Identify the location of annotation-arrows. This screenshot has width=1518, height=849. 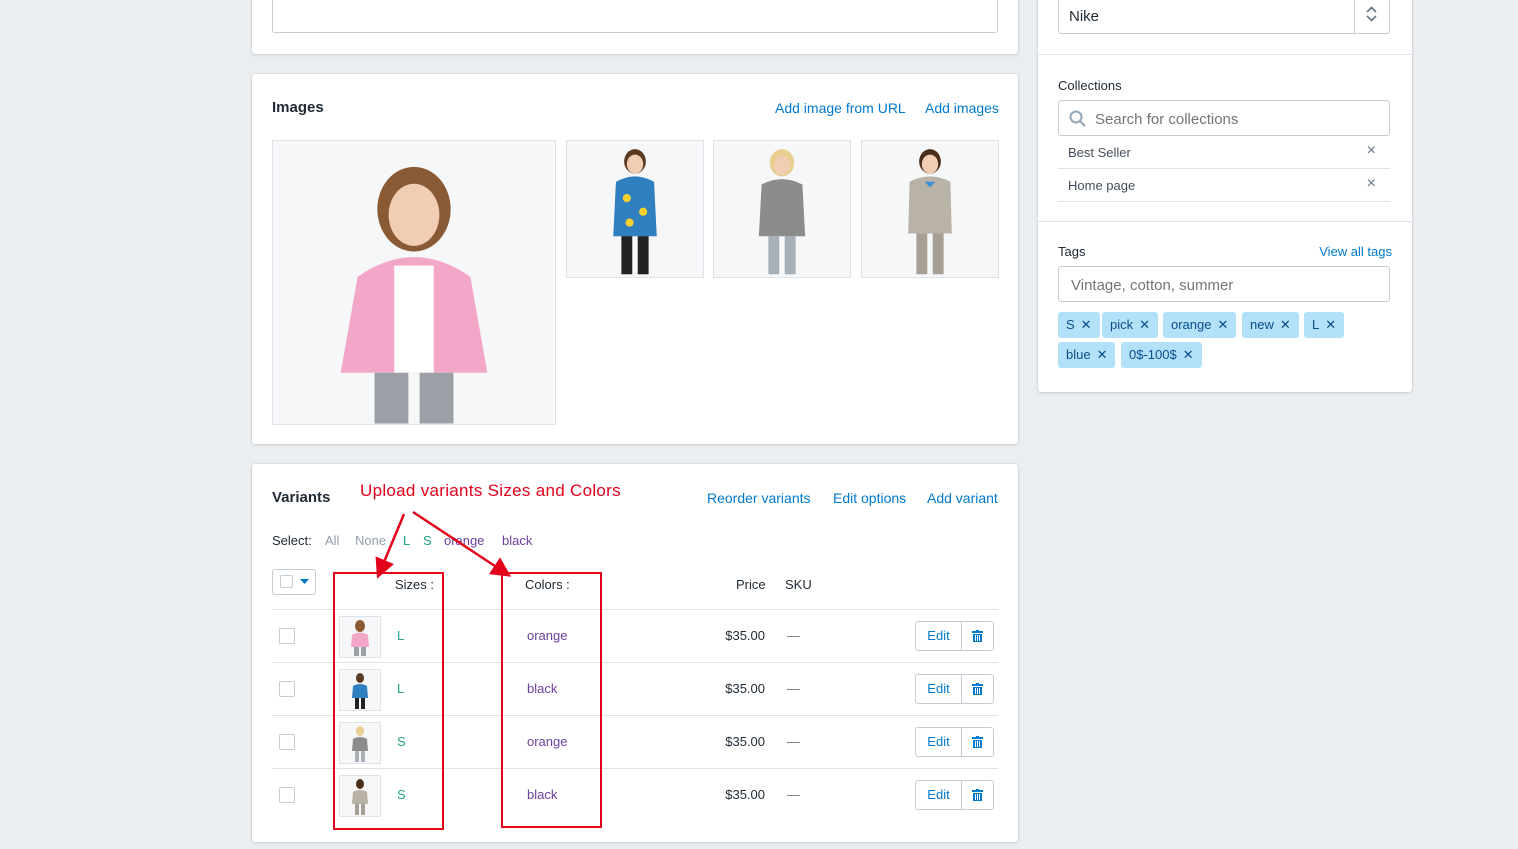
(443, 544).